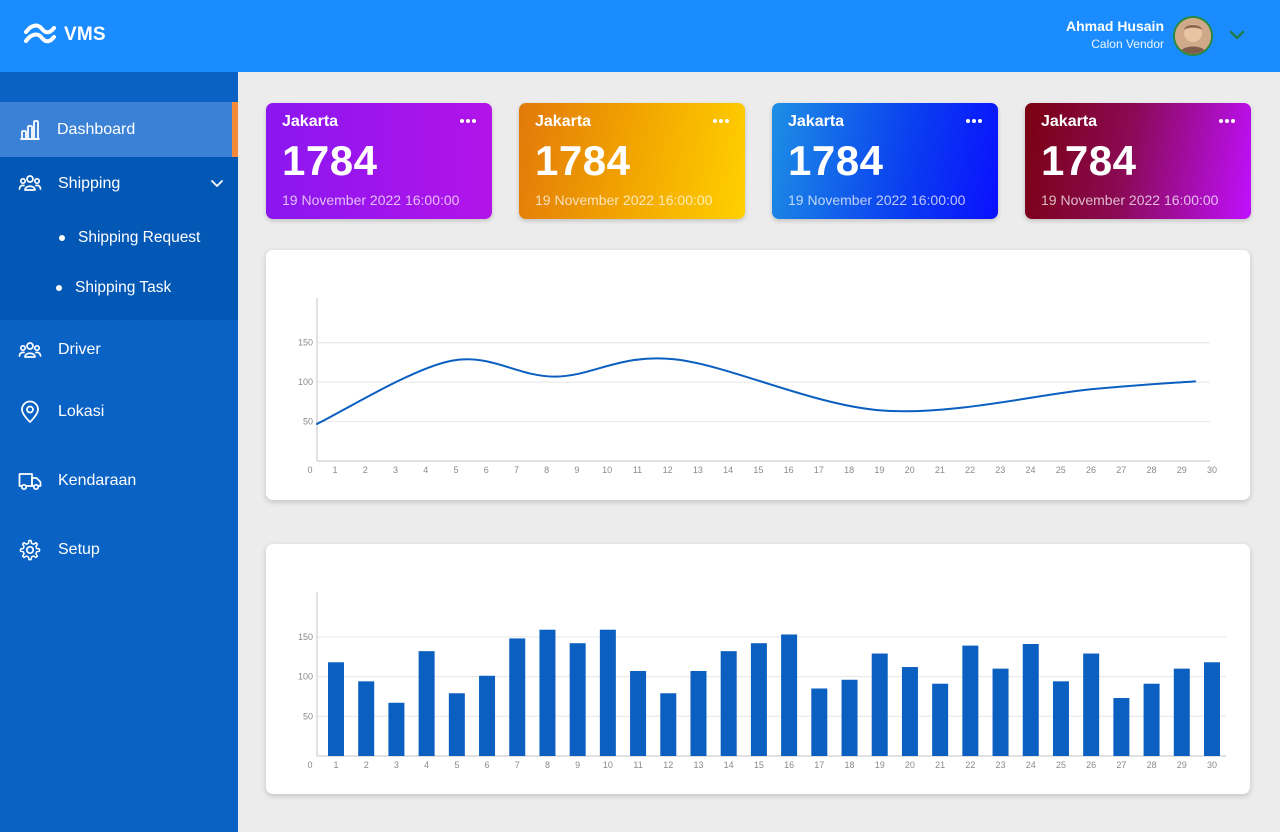 This screenshot has width=1280, height=832. Describe the element at coordinates (305, 677) in the screenshot. I see `y-tick-label: 100` at that location.